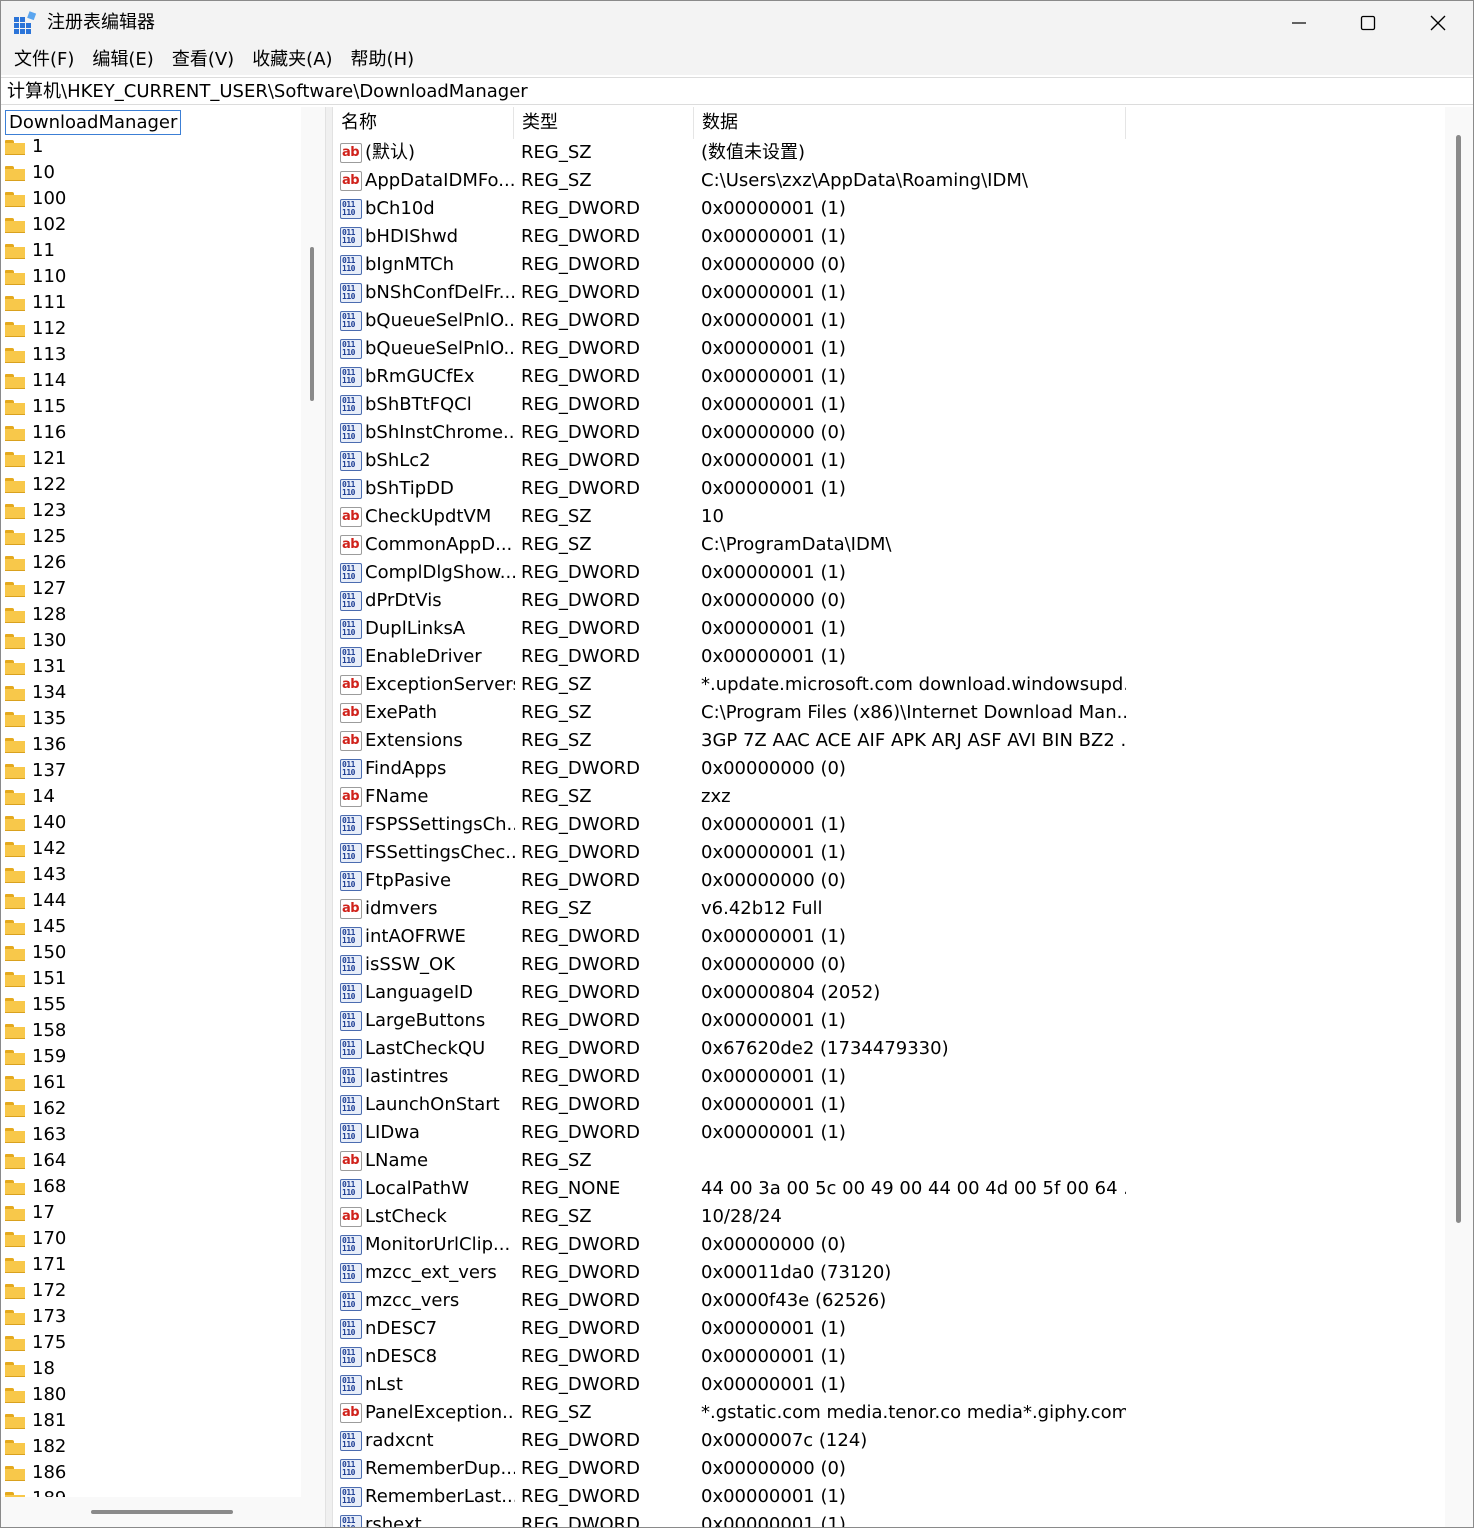 The image size is (1474, 1528). Describe the element at coordinates (35, 771) in the screenshot. I see `tree-item: 137` at that location.